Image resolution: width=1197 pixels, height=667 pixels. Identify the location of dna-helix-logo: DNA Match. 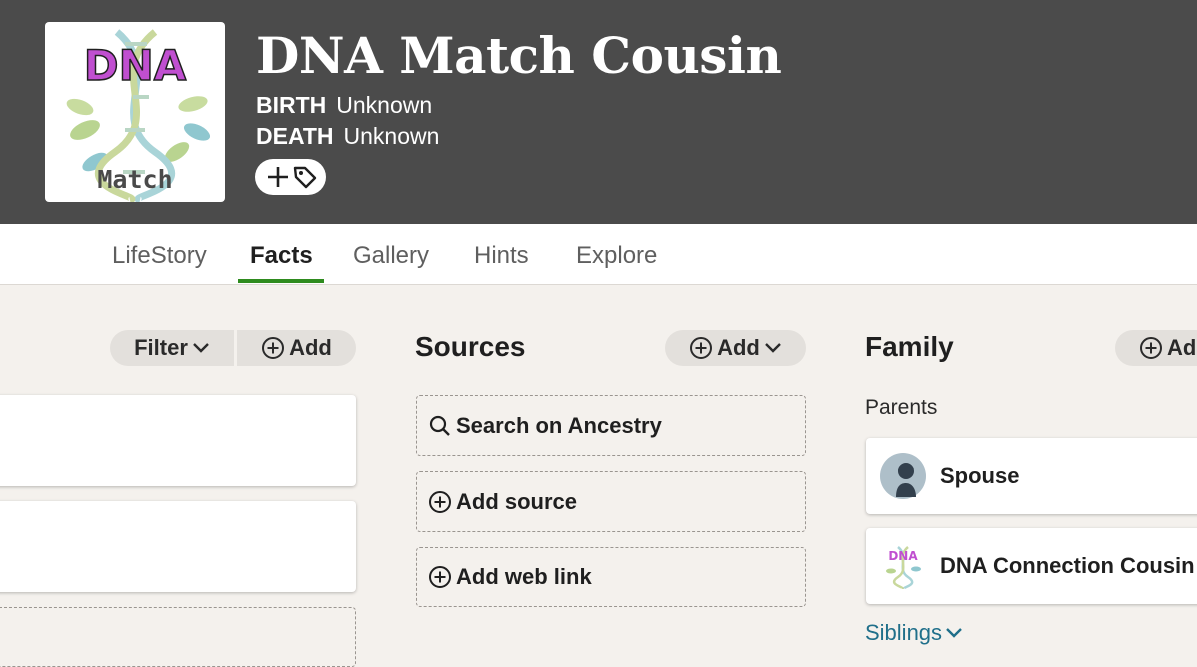
(138, 115).